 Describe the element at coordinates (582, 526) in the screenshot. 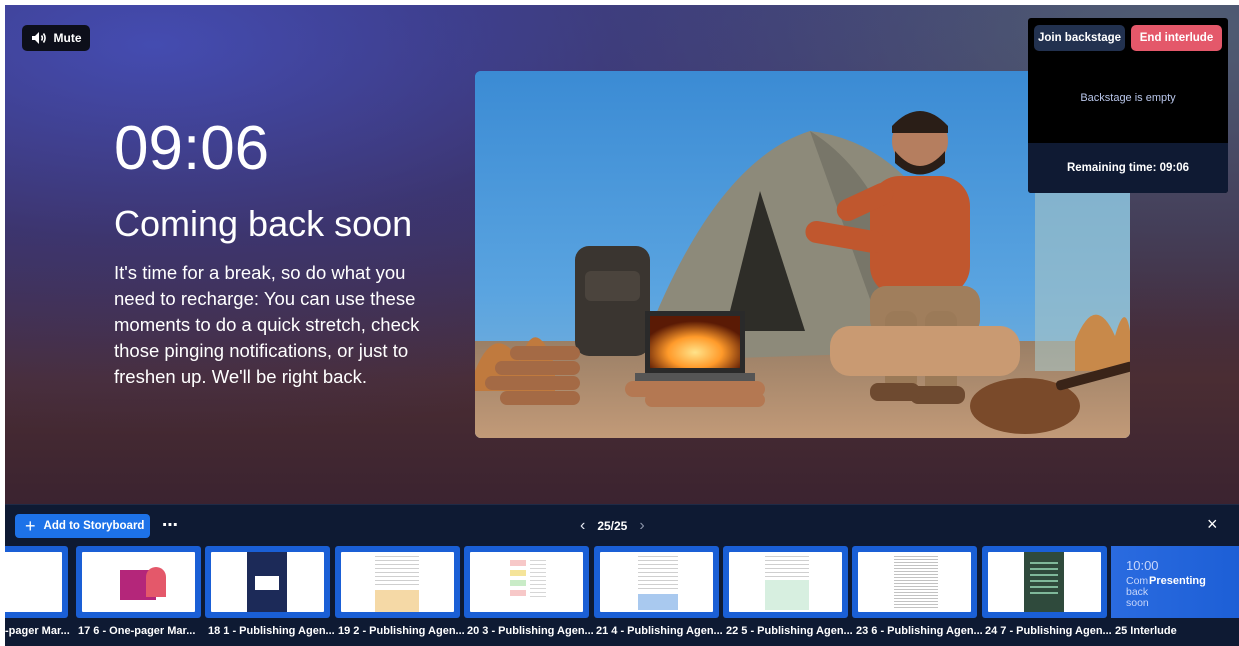

I see `chevron-left-icon: ‹` at that location.